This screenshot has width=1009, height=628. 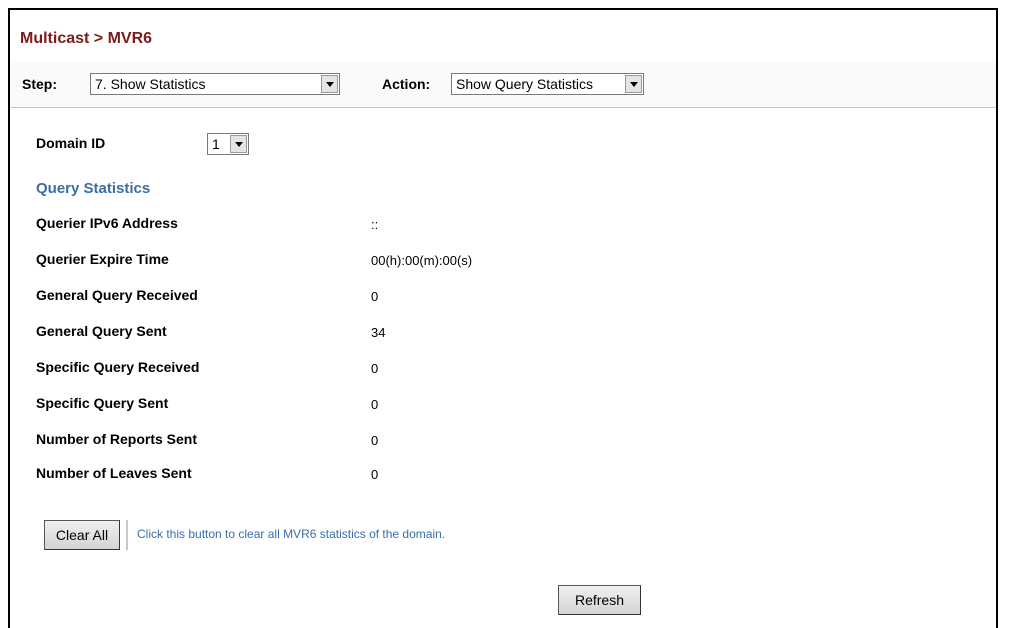 I want to click on stat-value: 00(h):00(m):00(s), so click(x=422, y=260).